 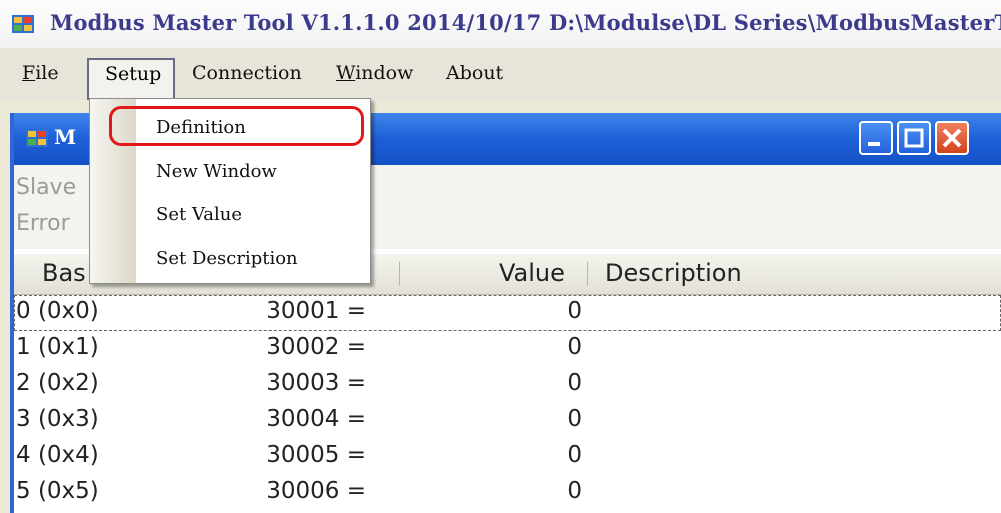 What do you see at coordinates (316, 347) in the screenshot?
I see `cell-address: 30002 =` at bounding box center [316, 347].